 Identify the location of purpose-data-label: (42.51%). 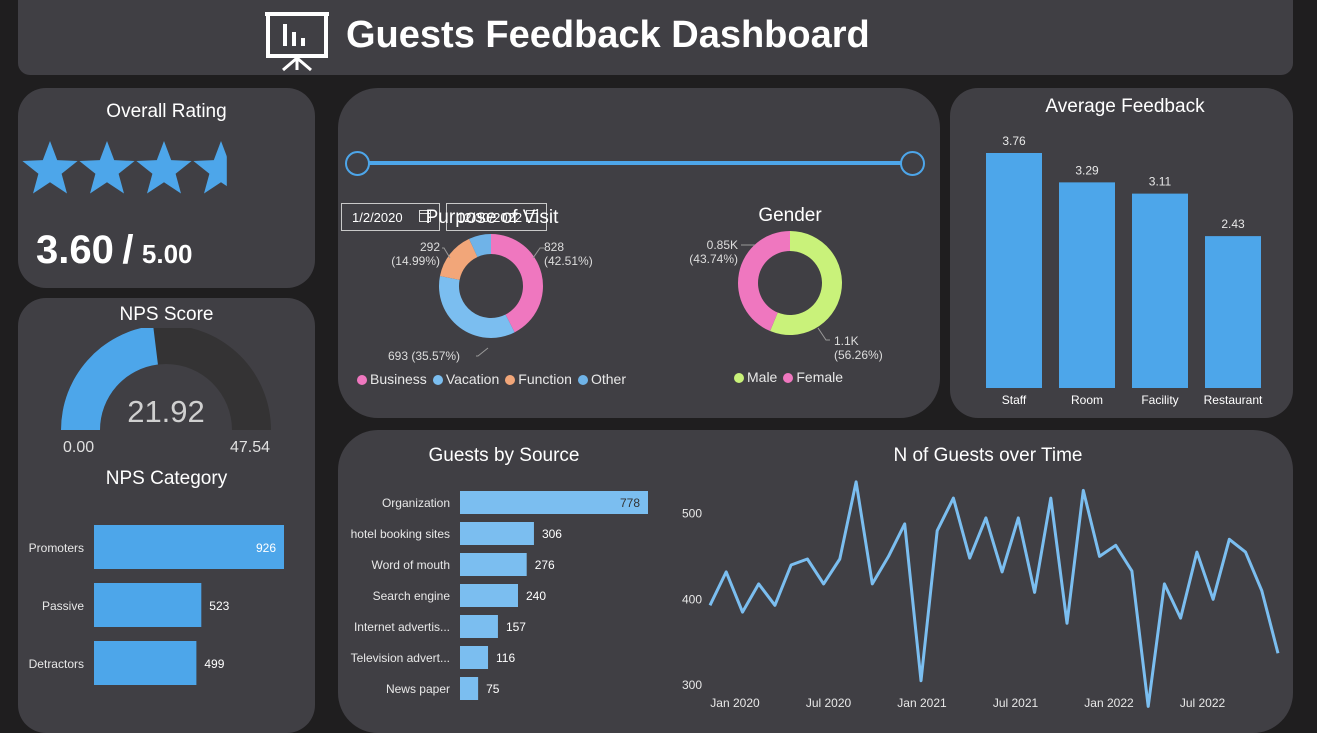
(568, 261).